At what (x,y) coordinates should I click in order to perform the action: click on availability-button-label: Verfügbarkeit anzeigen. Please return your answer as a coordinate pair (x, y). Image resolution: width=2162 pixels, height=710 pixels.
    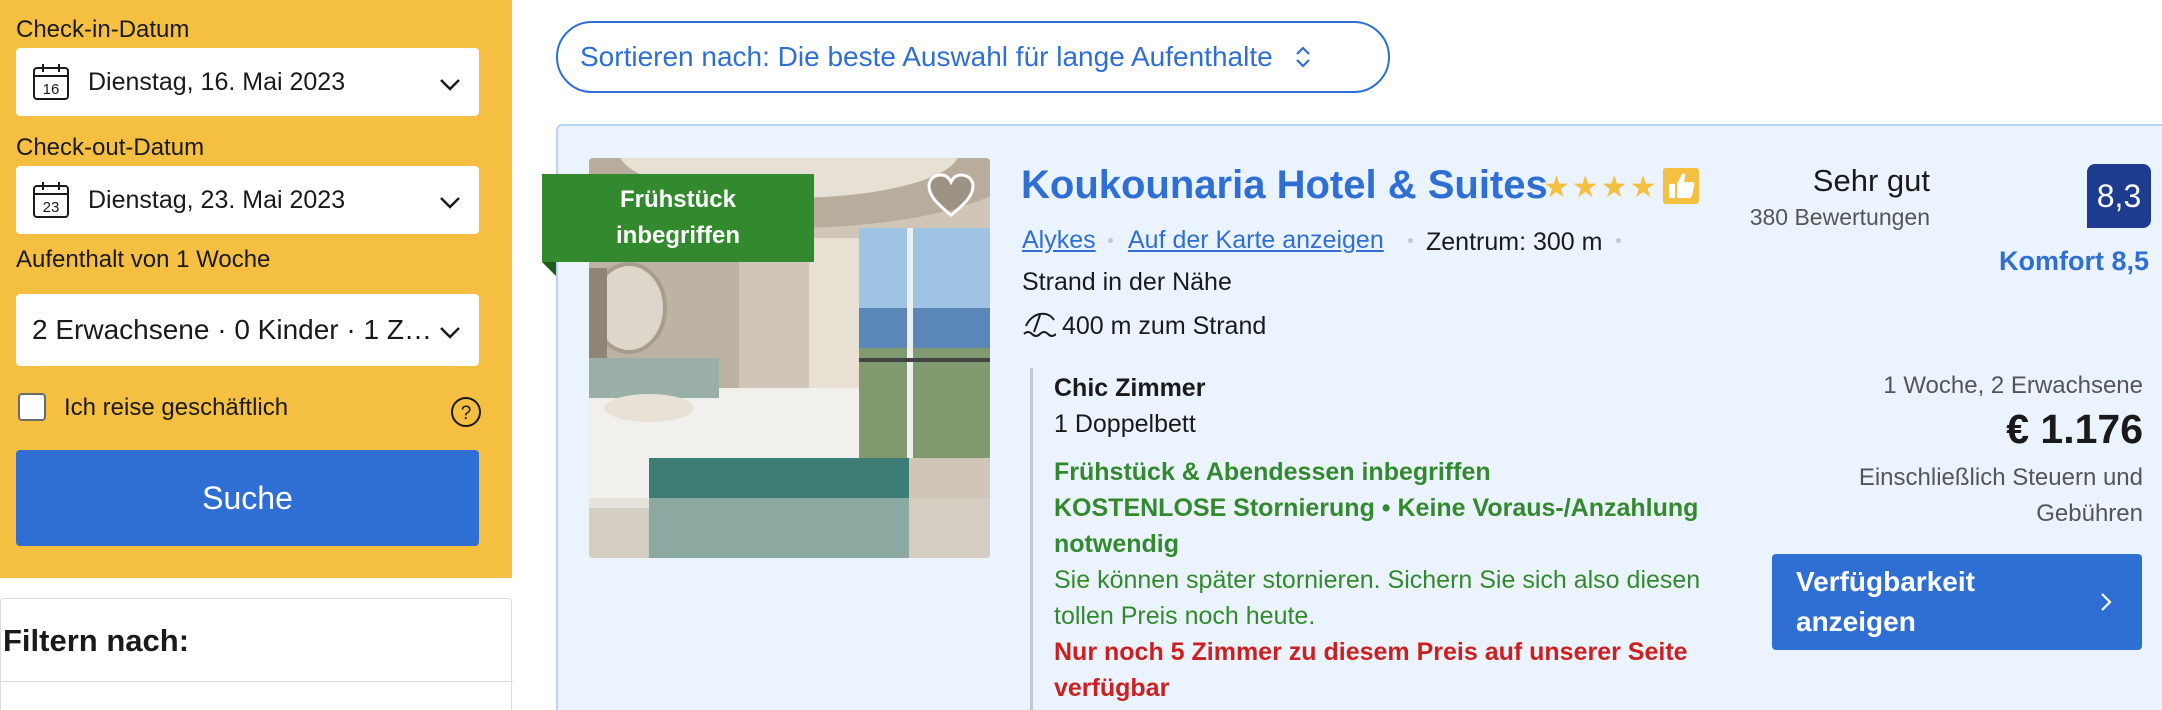
    Looking at the image, I should click on (1885, 601).